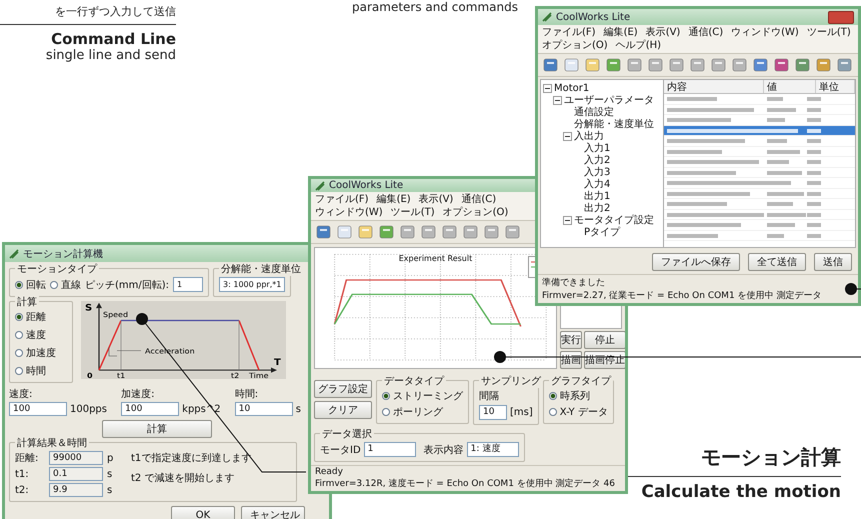 The height and width of the screenshot is (519, 861). Describe the element at coordinates (696, 262) in the screenshot. I see `action-button: ファイルへ保存` at that location.